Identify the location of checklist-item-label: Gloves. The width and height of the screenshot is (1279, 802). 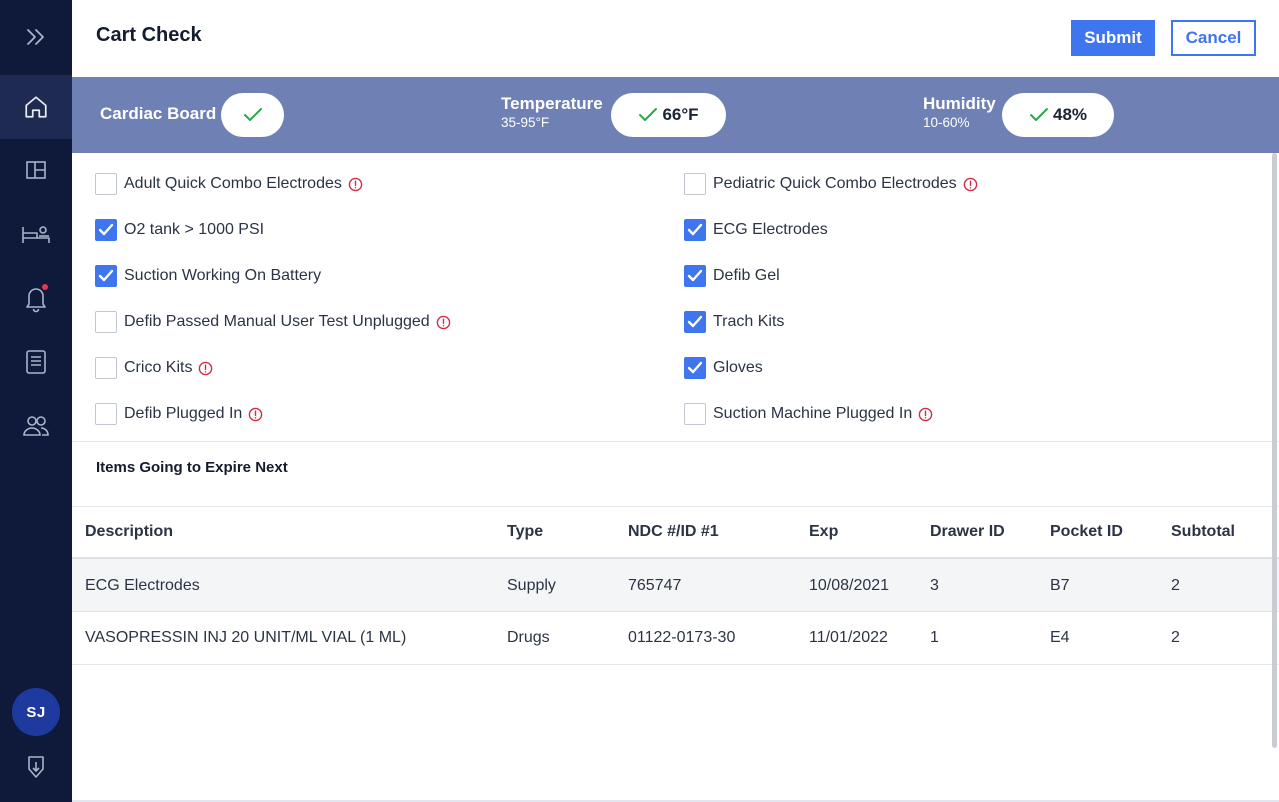
(738, 367).